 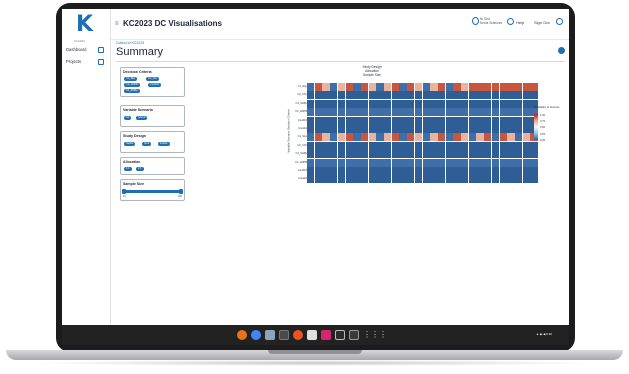 What do you see at coordinates (132, 91) in the screenshot?
I see `chip: C4_RDBp` at bounding box center [132, 91].